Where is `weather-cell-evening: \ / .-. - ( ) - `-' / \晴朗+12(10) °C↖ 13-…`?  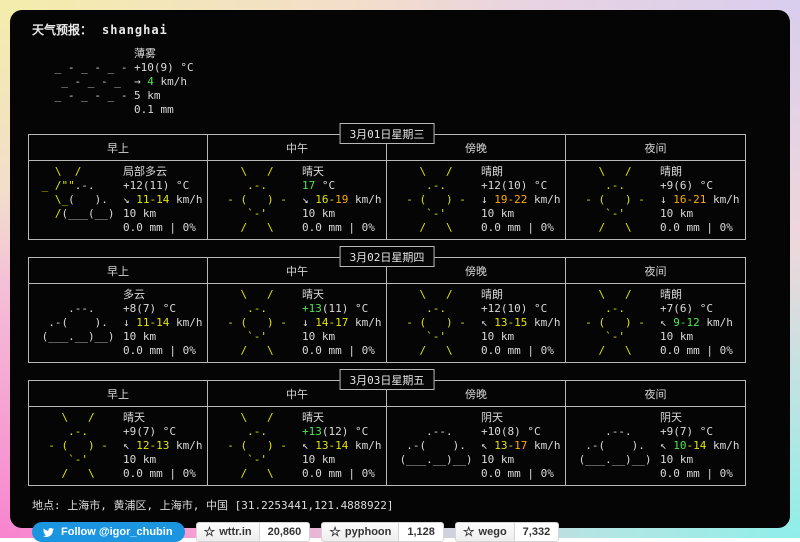
weather-cell-evening: \ / .-. - ( ) - `-' / \晴朗+12(10) °C↖ 13-… is located at coordinates (476, 323).